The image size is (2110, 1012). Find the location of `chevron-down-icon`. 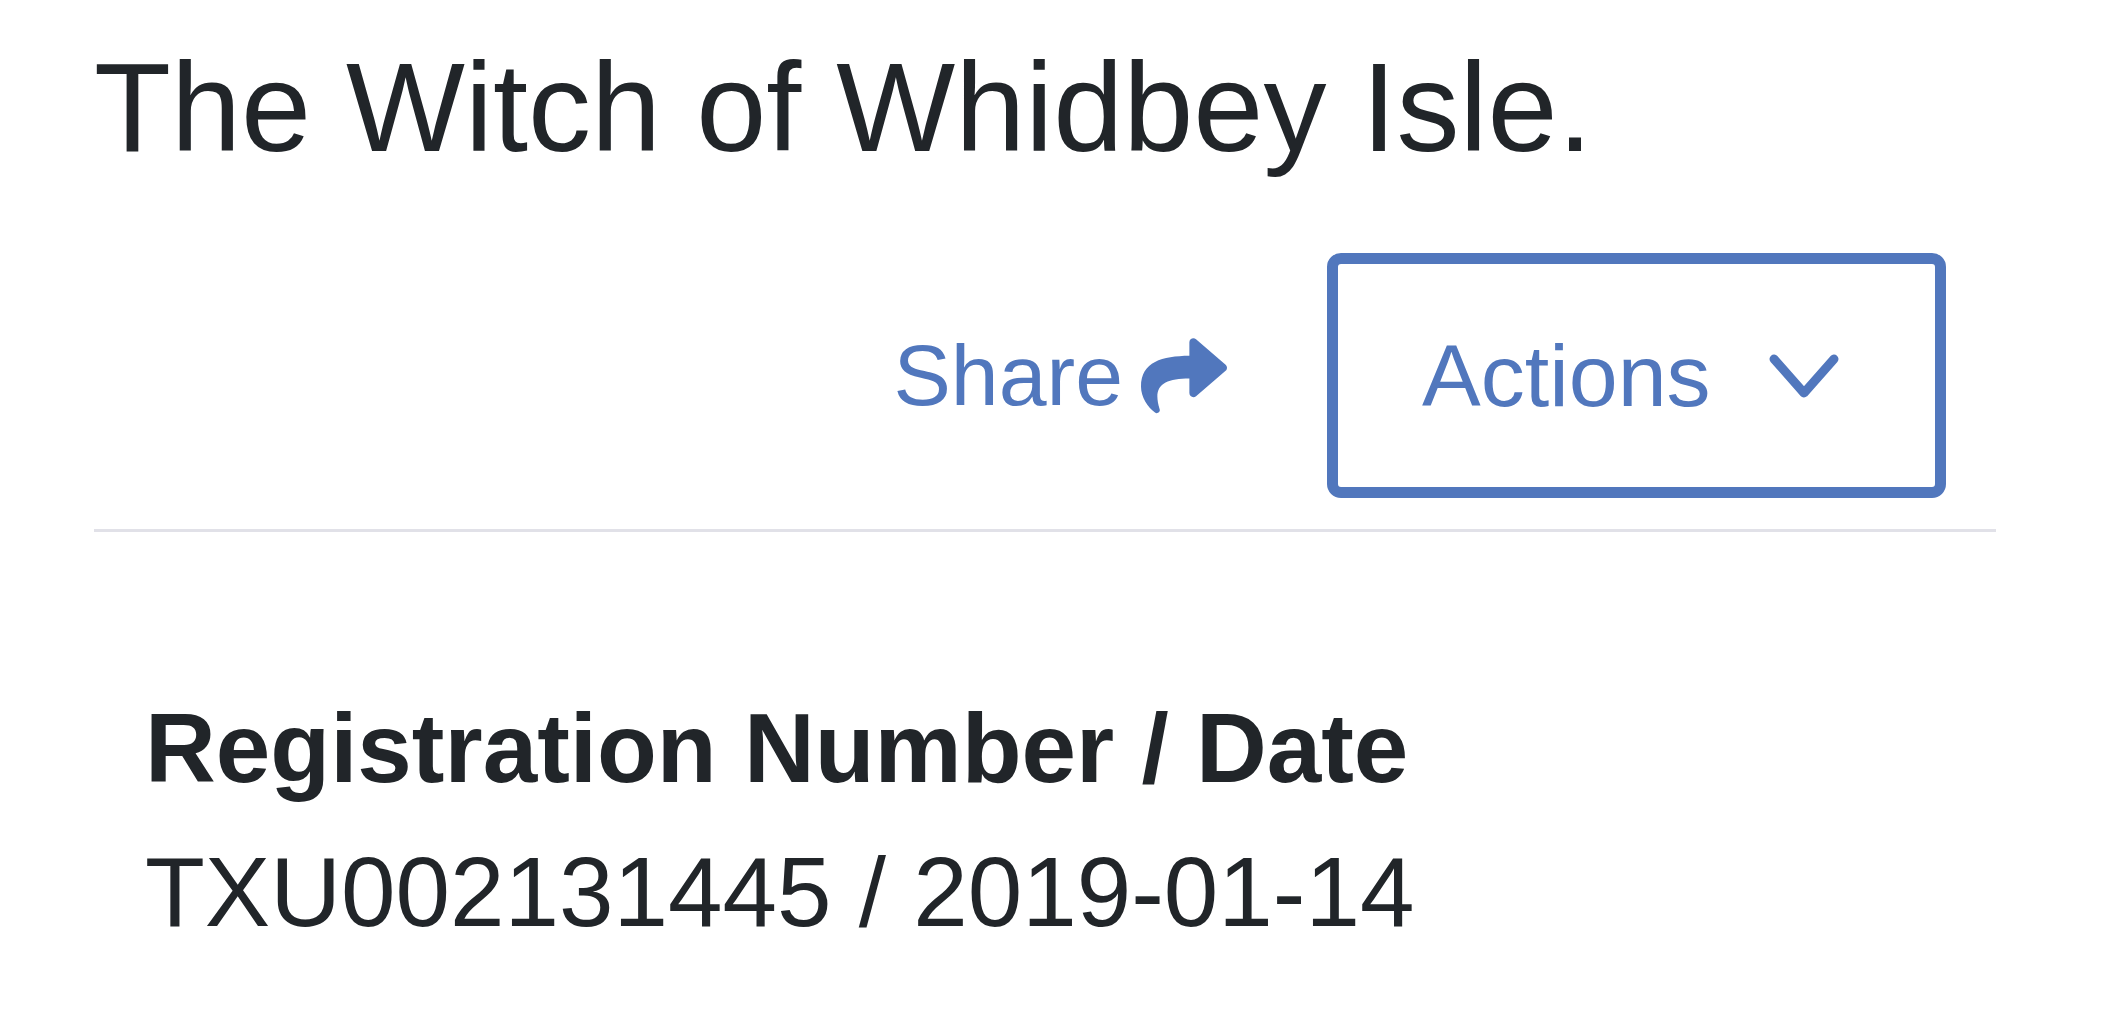

chevron-down-icon is located at coordinates (1803, 375).